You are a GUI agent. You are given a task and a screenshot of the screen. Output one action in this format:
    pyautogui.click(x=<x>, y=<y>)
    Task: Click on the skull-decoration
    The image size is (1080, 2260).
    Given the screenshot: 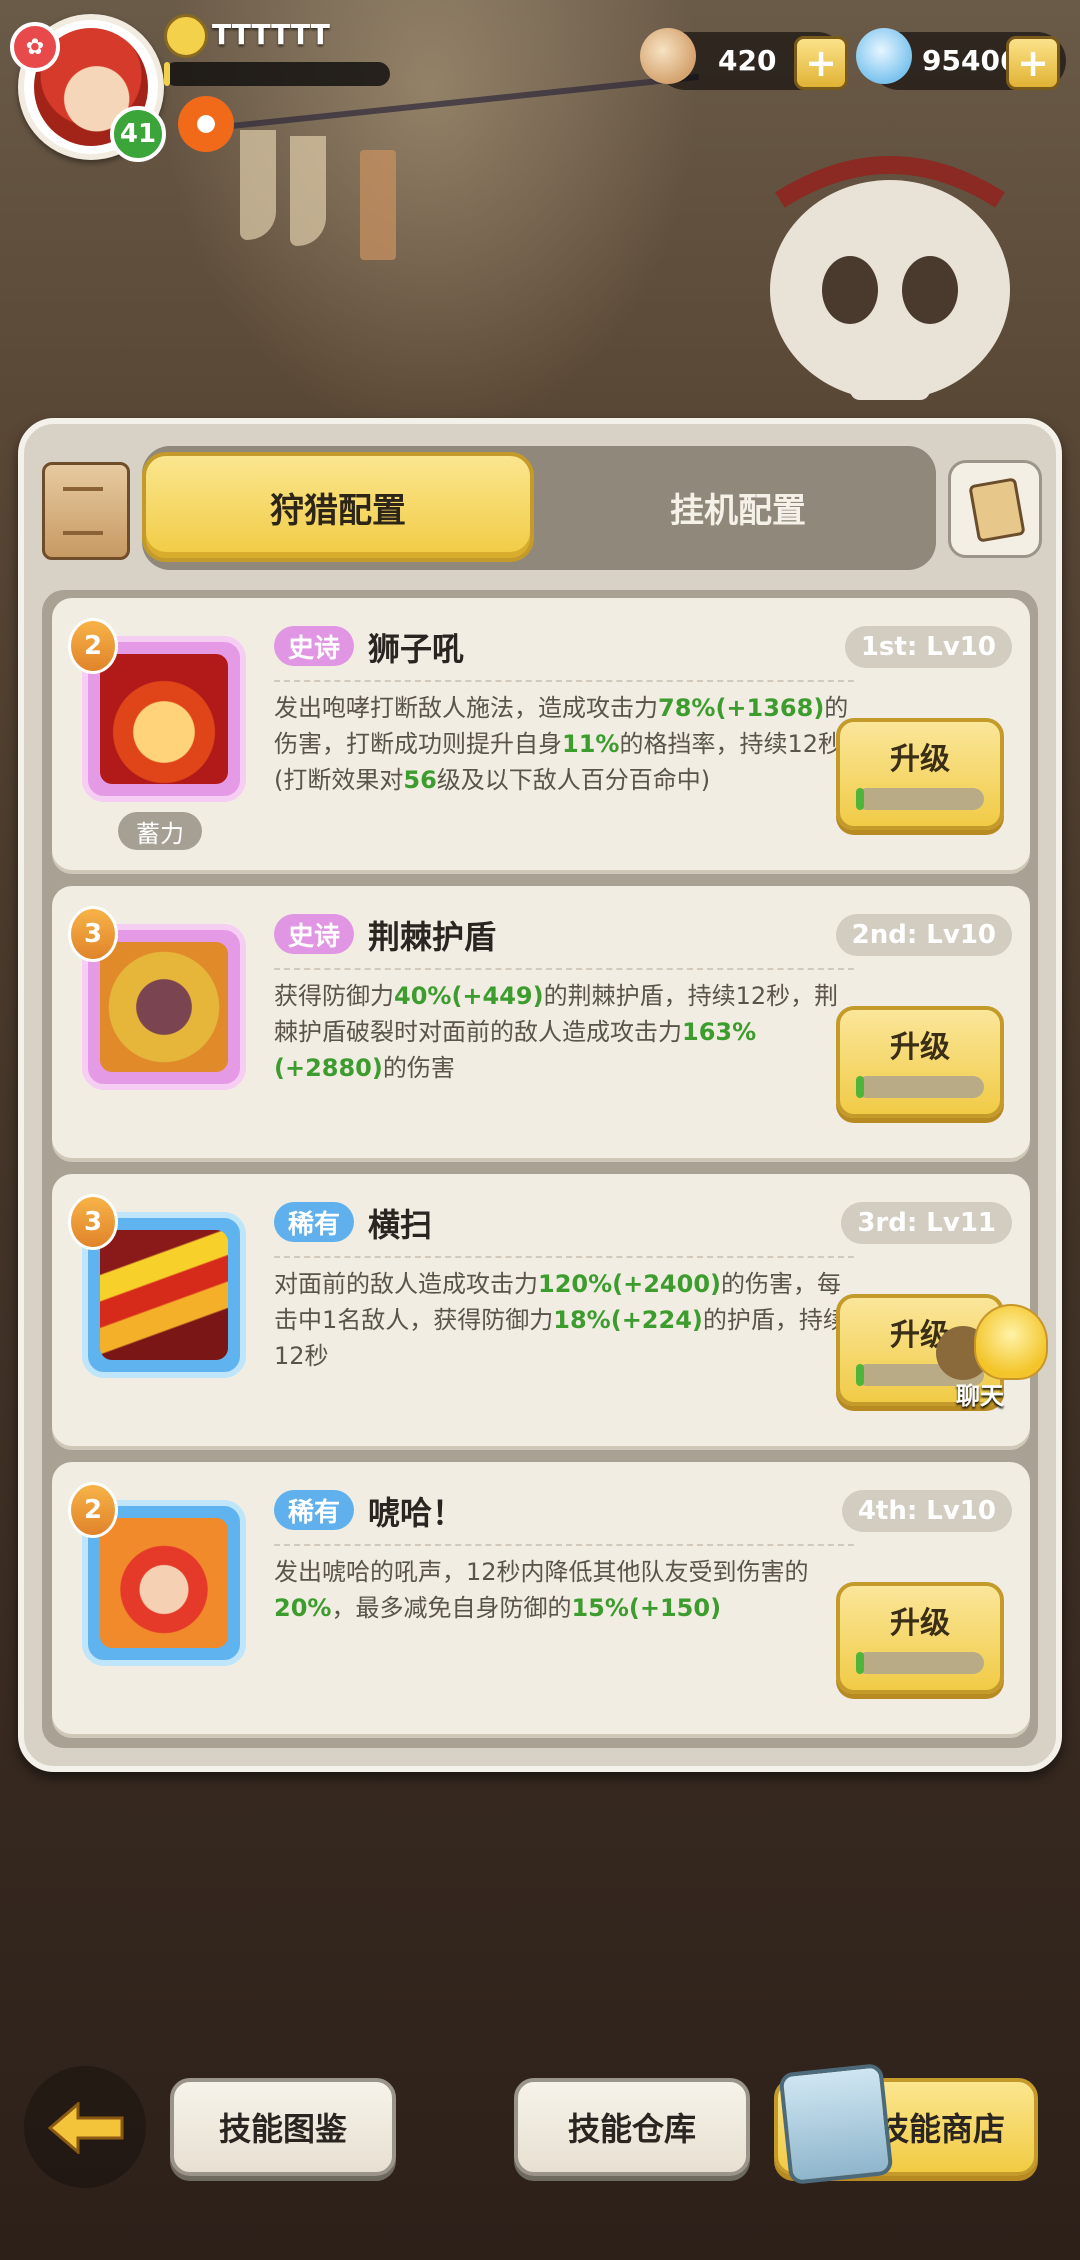 What is the action you would take?
    pyautogui.click(x=890, y=278)
    